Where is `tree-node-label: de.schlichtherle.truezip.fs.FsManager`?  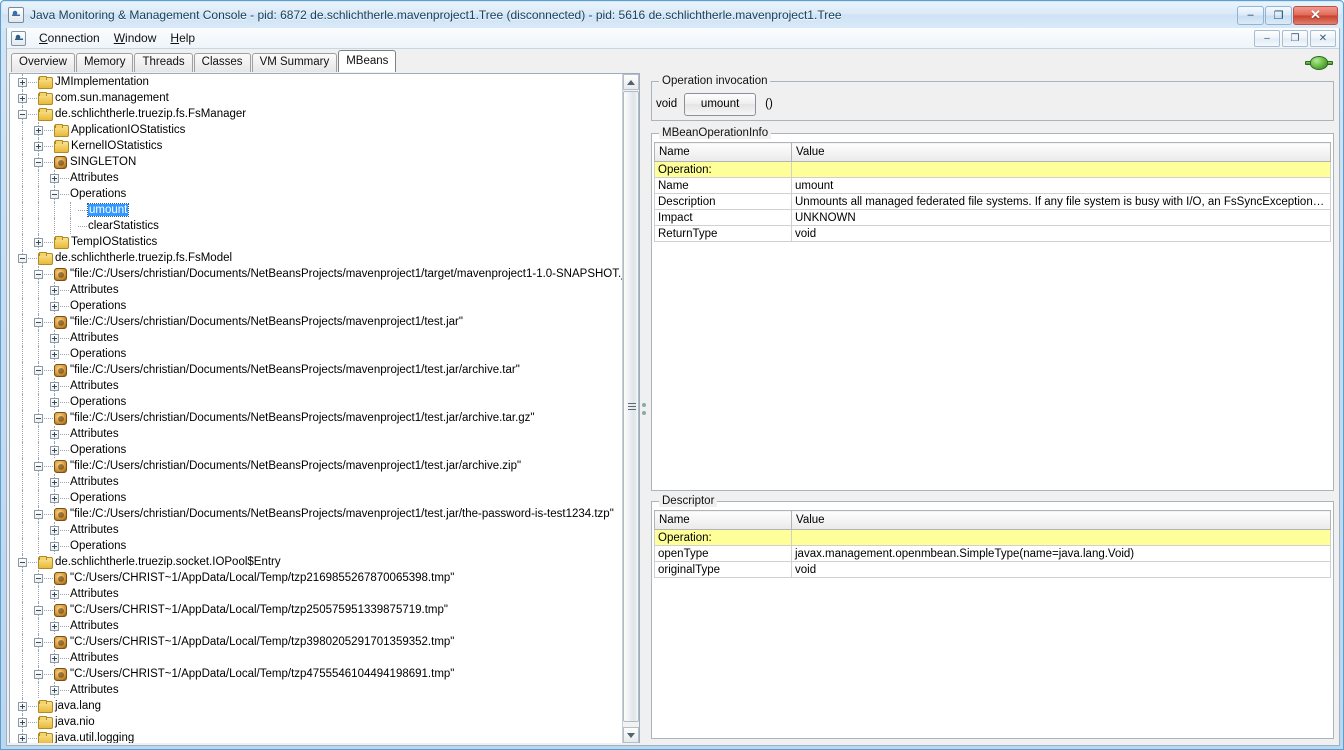
tree-node-label: de.schlichtherle.truezip.fs.FsManager is located at coordinates (150, 114).